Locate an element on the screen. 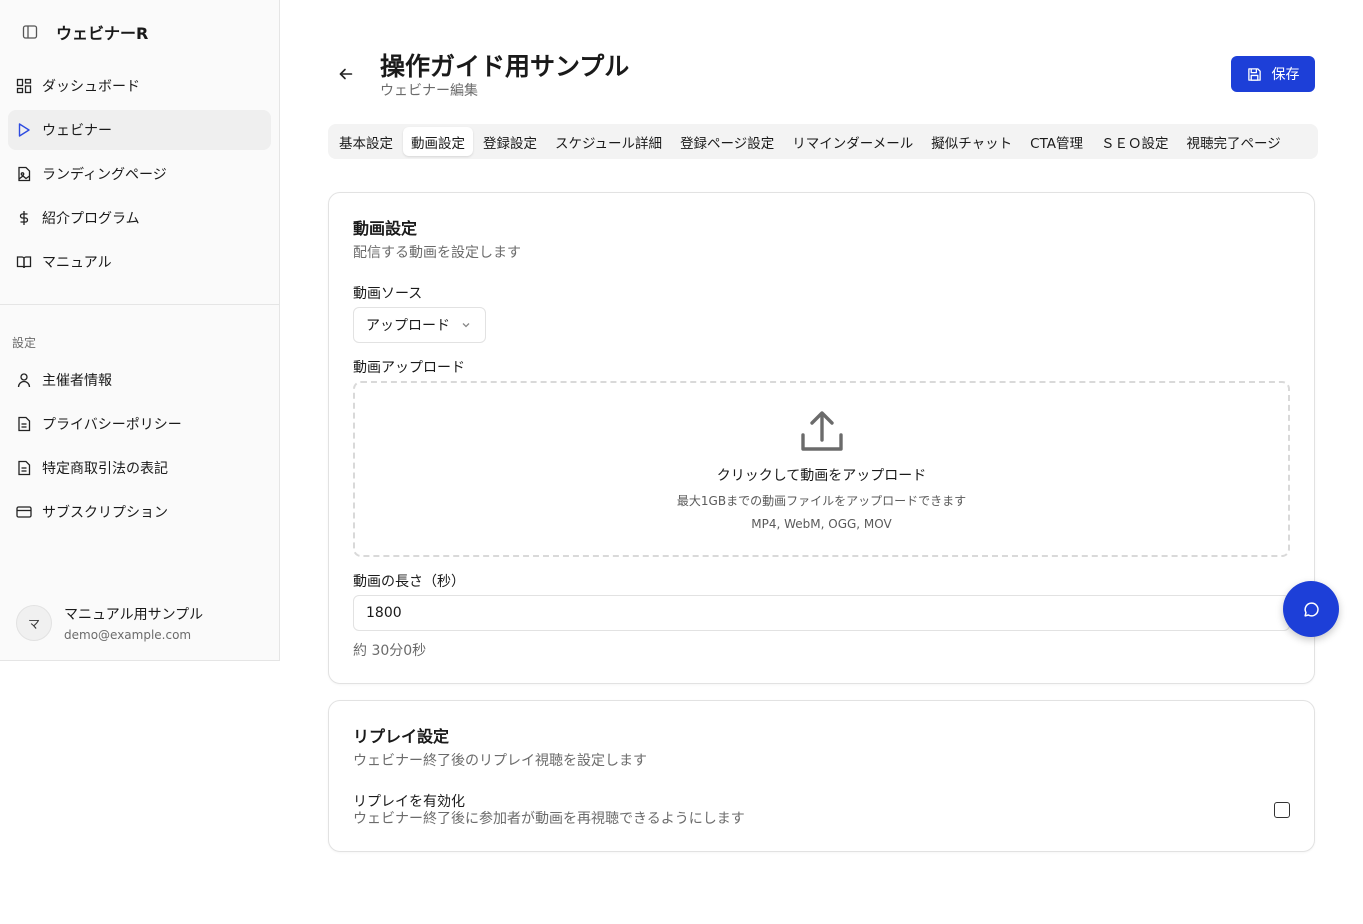 This screenshot has height=924, width=1363. save-icon is located at coordinates (1254, 74).